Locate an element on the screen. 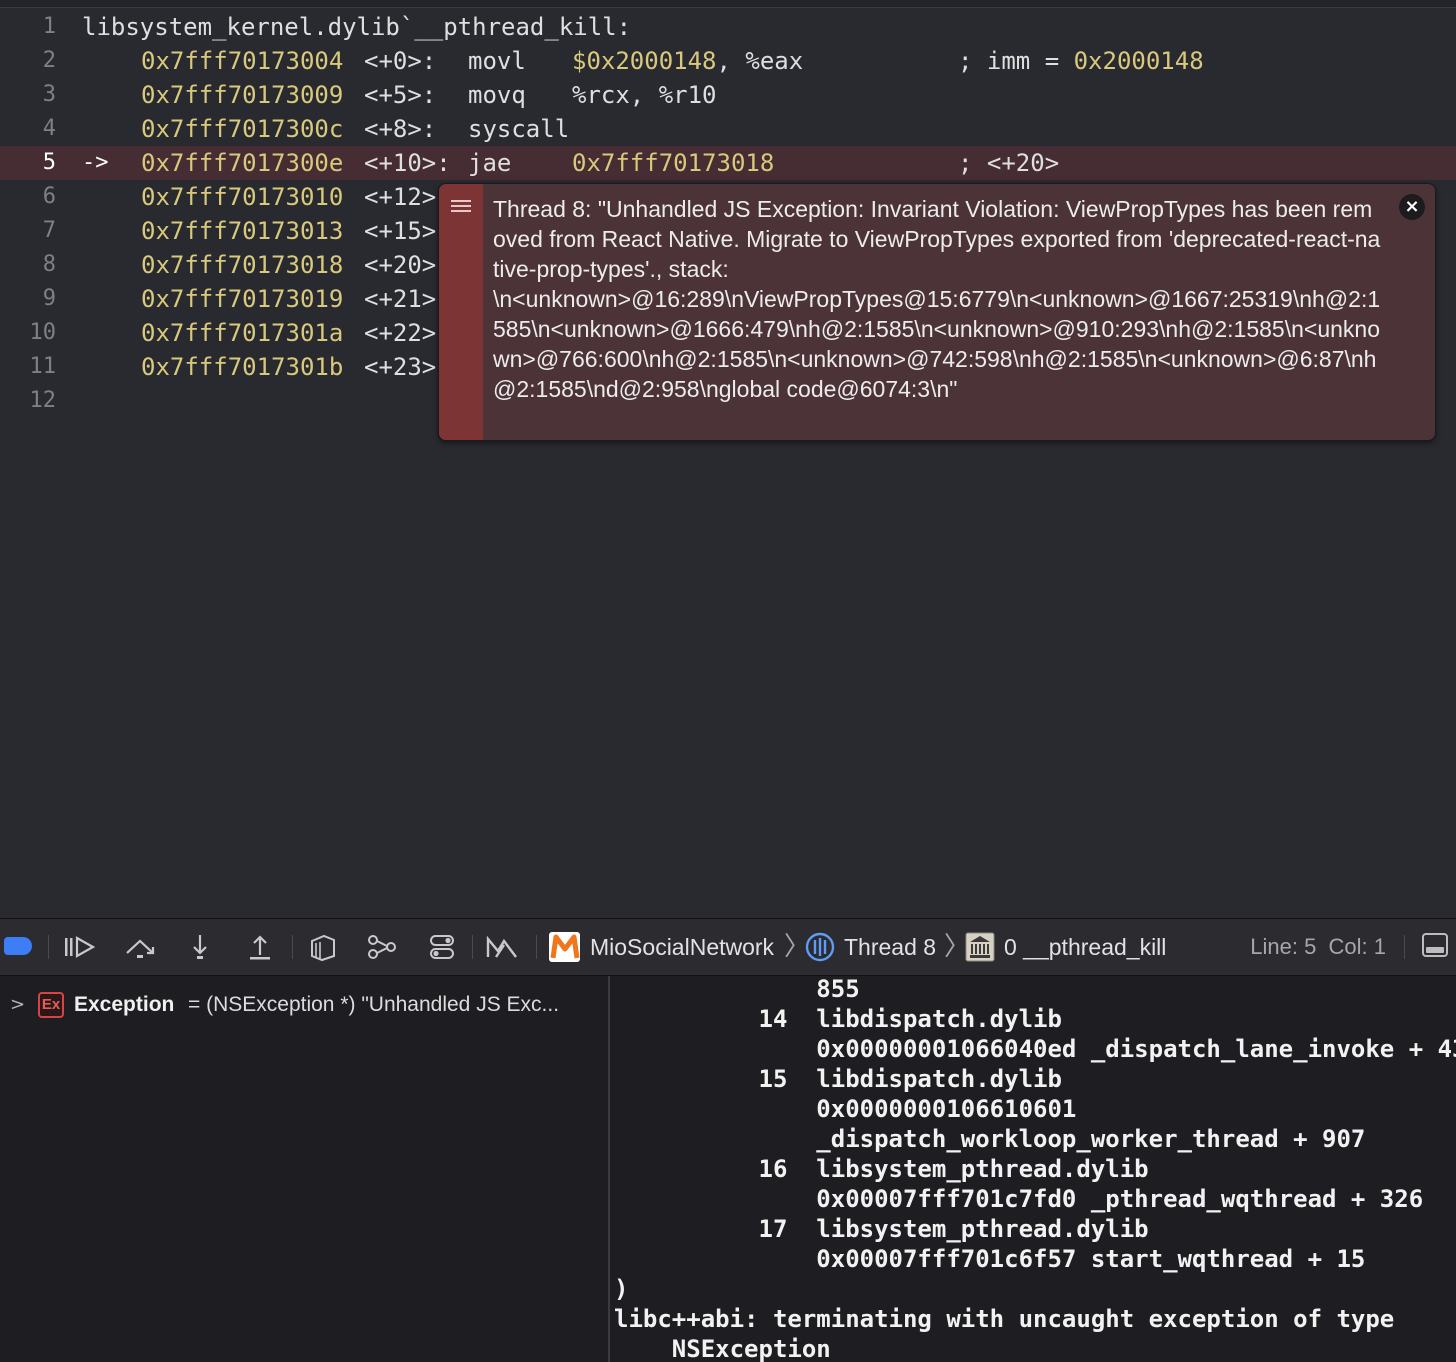 Image resolution: width=1456 pixels, height=1362 pixels. instruction-offset: <+15> is located at coordinates (400, 231).